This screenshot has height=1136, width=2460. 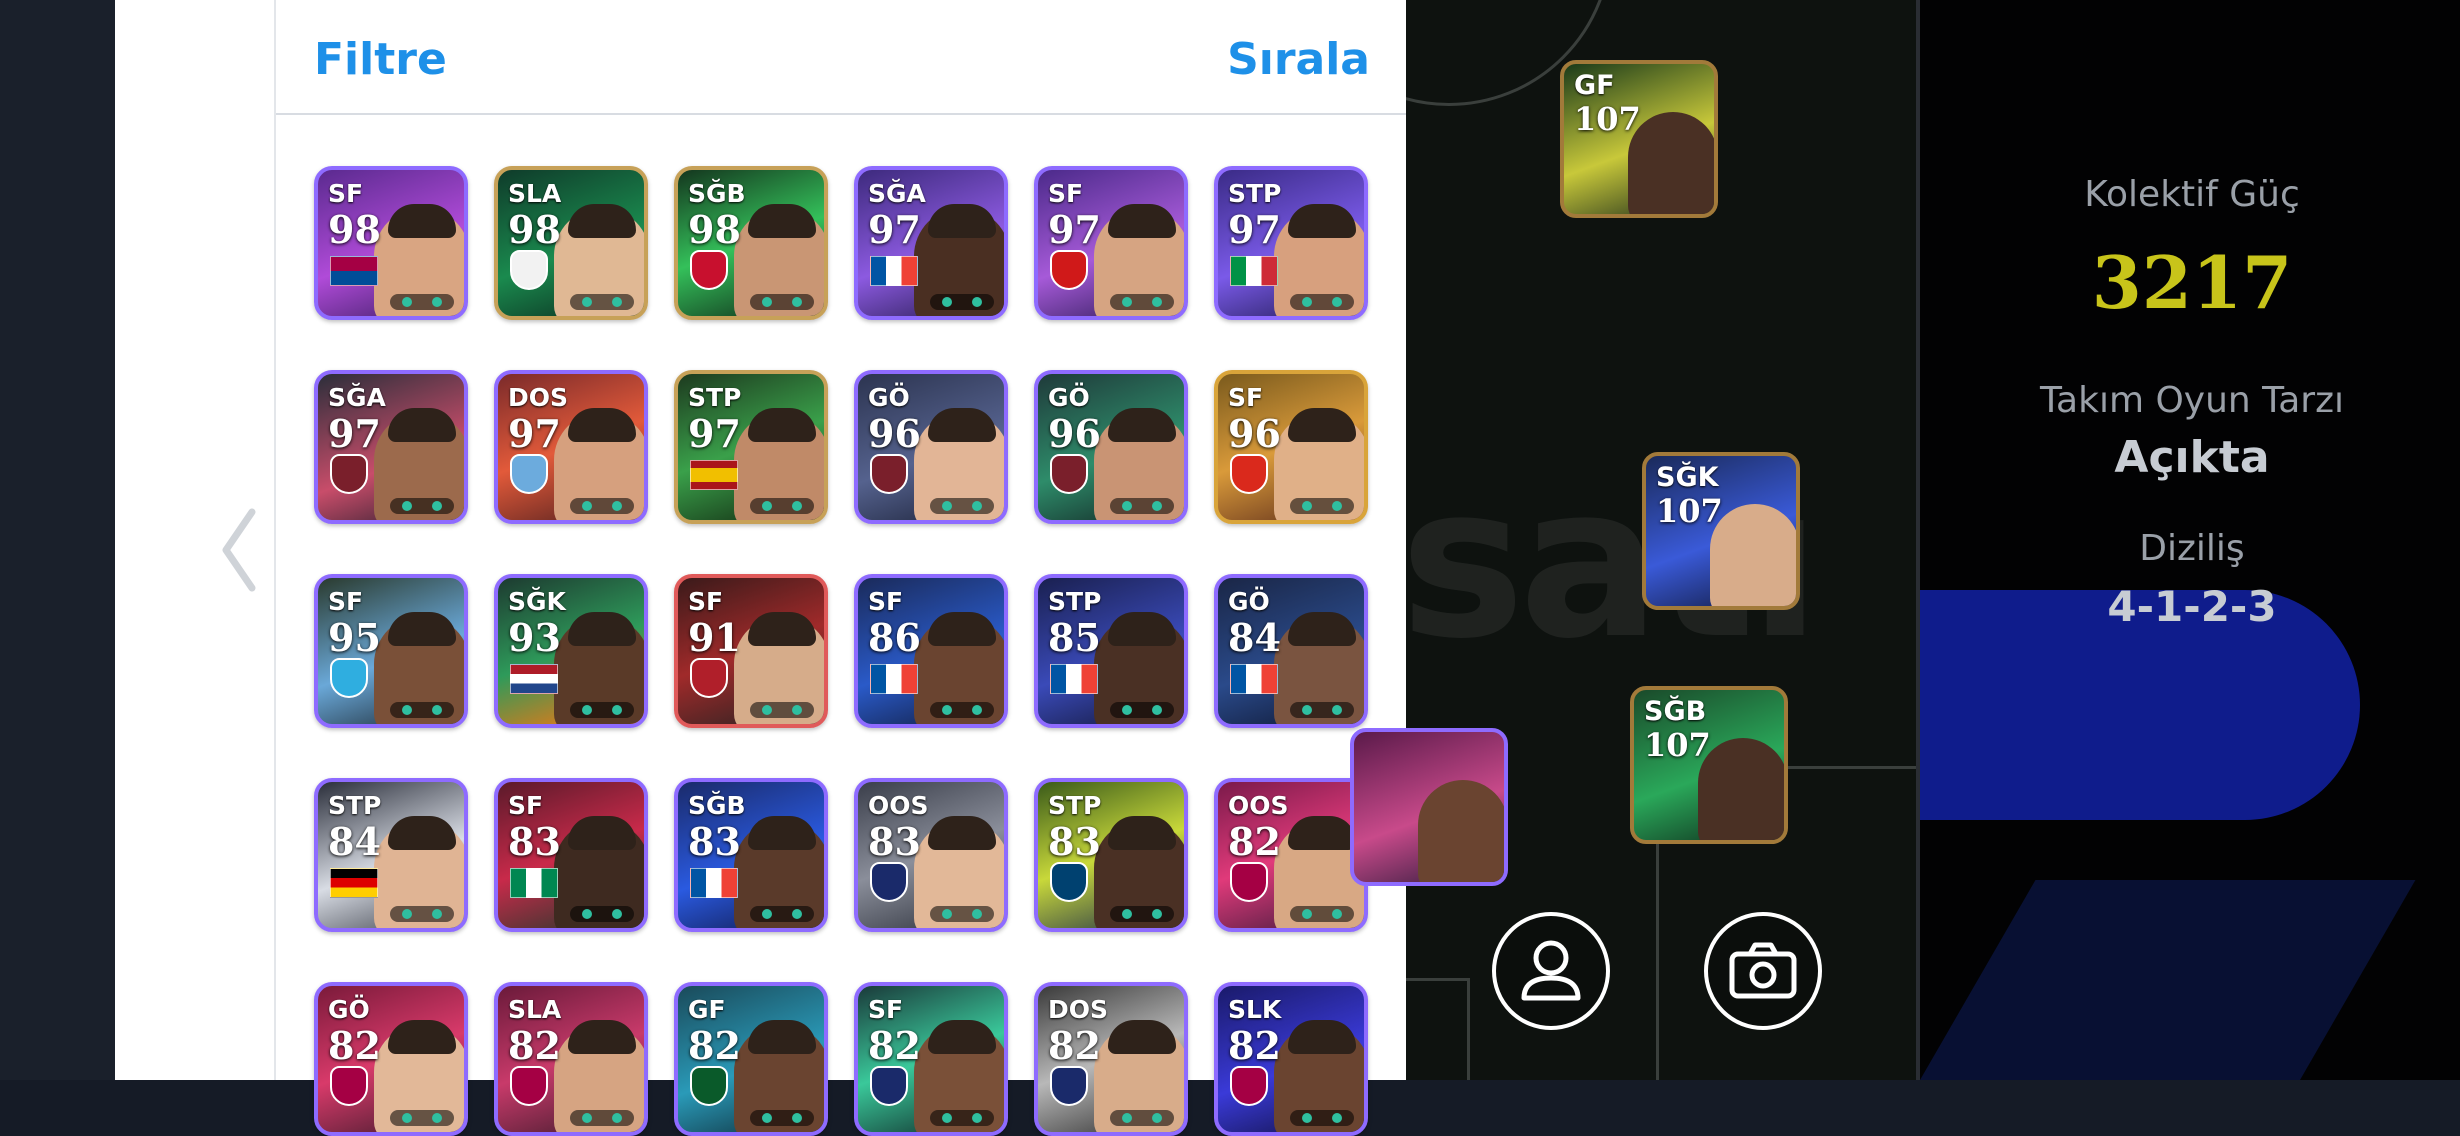 I want to click on player-card: SF 98, so click(x=391, y=243).